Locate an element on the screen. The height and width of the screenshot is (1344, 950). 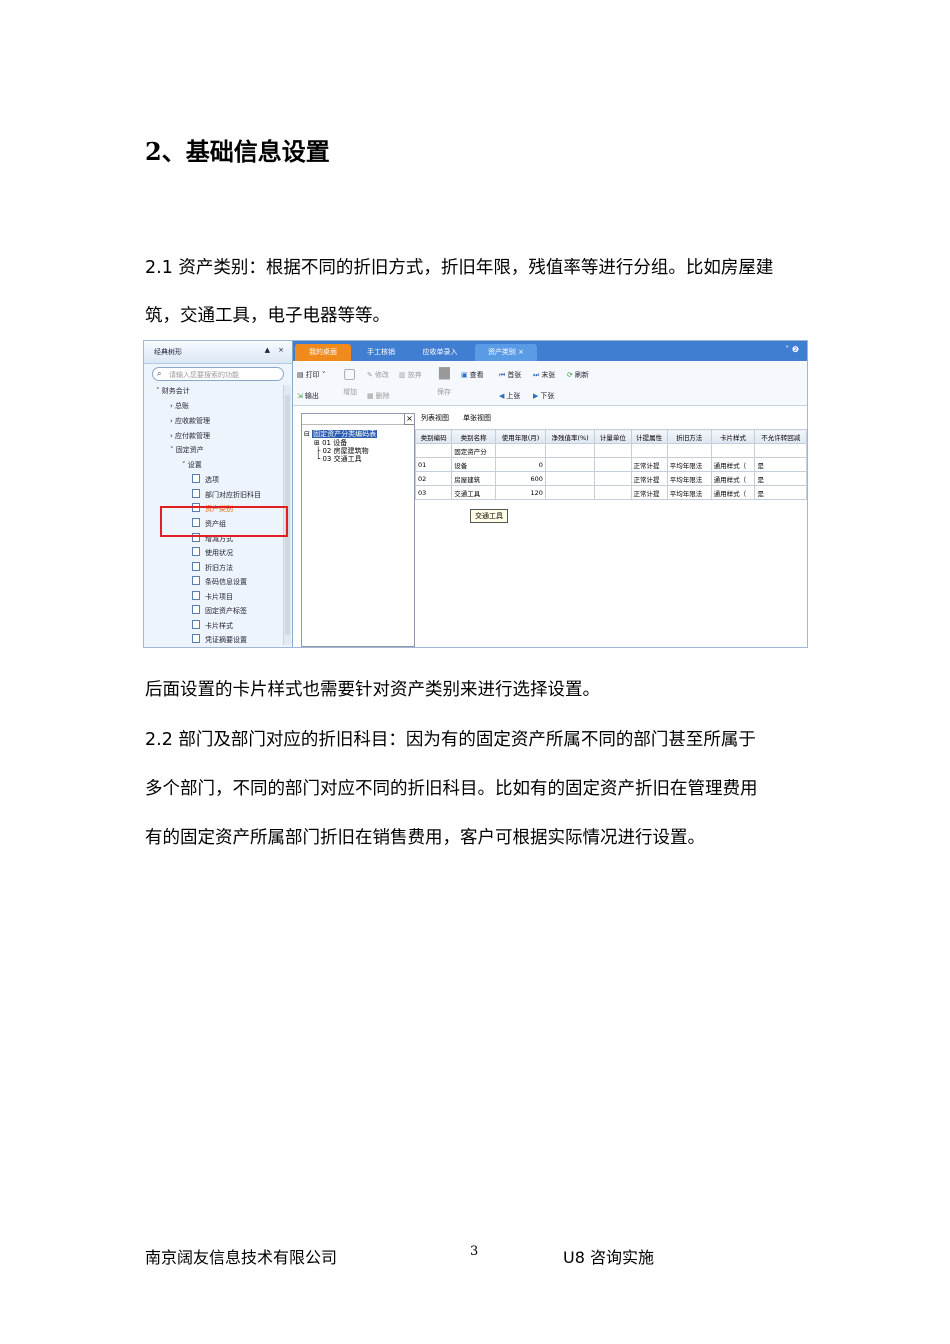
paragraph-card-style: 后面设置的卡片样式也需要针对资产类别来进行选择设置。 is located at coordinates (372, 690).